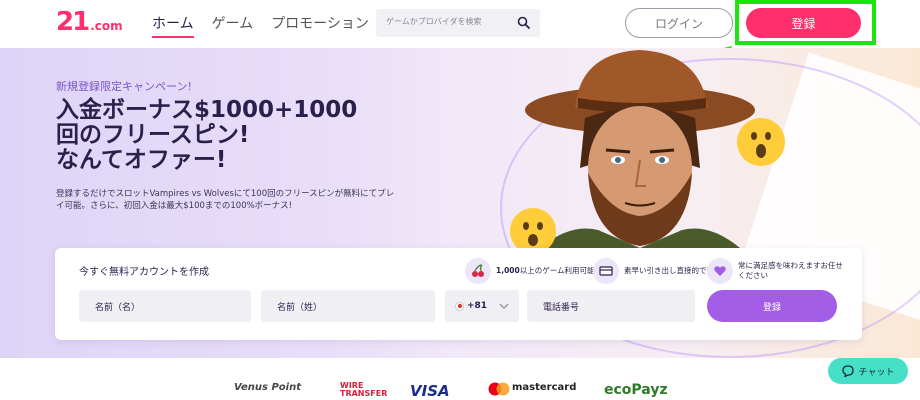 The image size is (920, 400). What do you see at coordinates (364, 389) in the screenshot?
I see `payment-wire-transfer: WIRE TRANSFER` at bounding box center [364, 389].